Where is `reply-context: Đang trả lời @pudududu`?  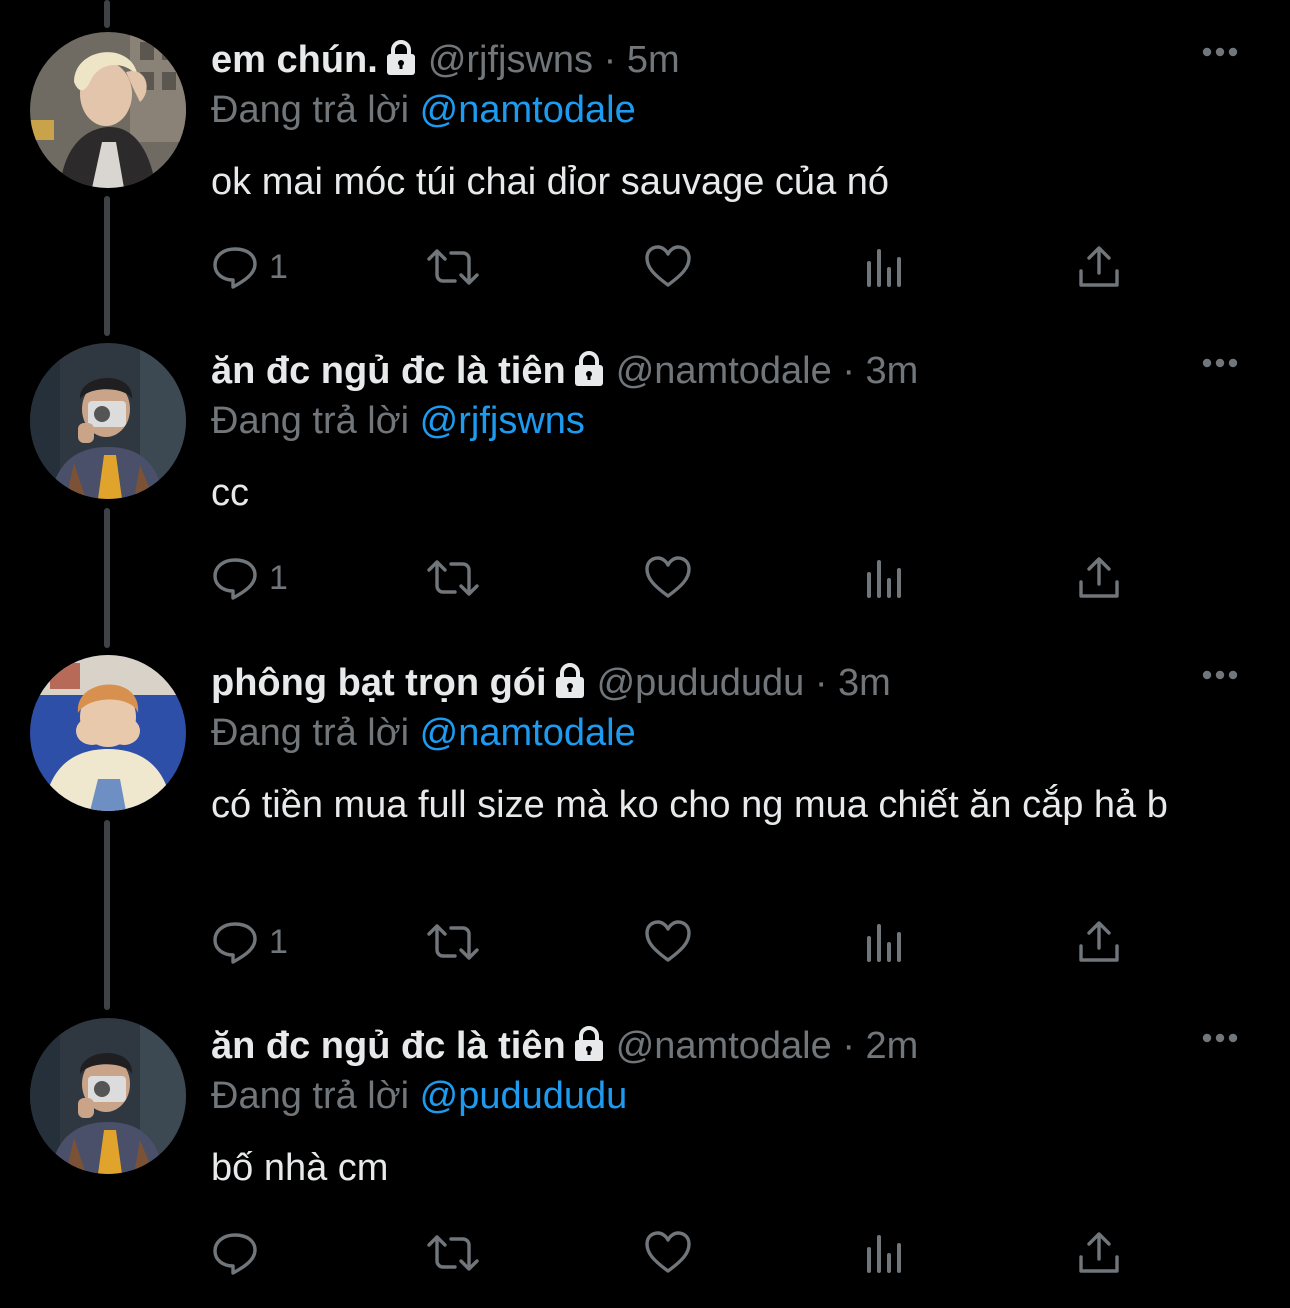 reply-context: Đang trả lời @pudududu is located at coordinates (419, 1096).